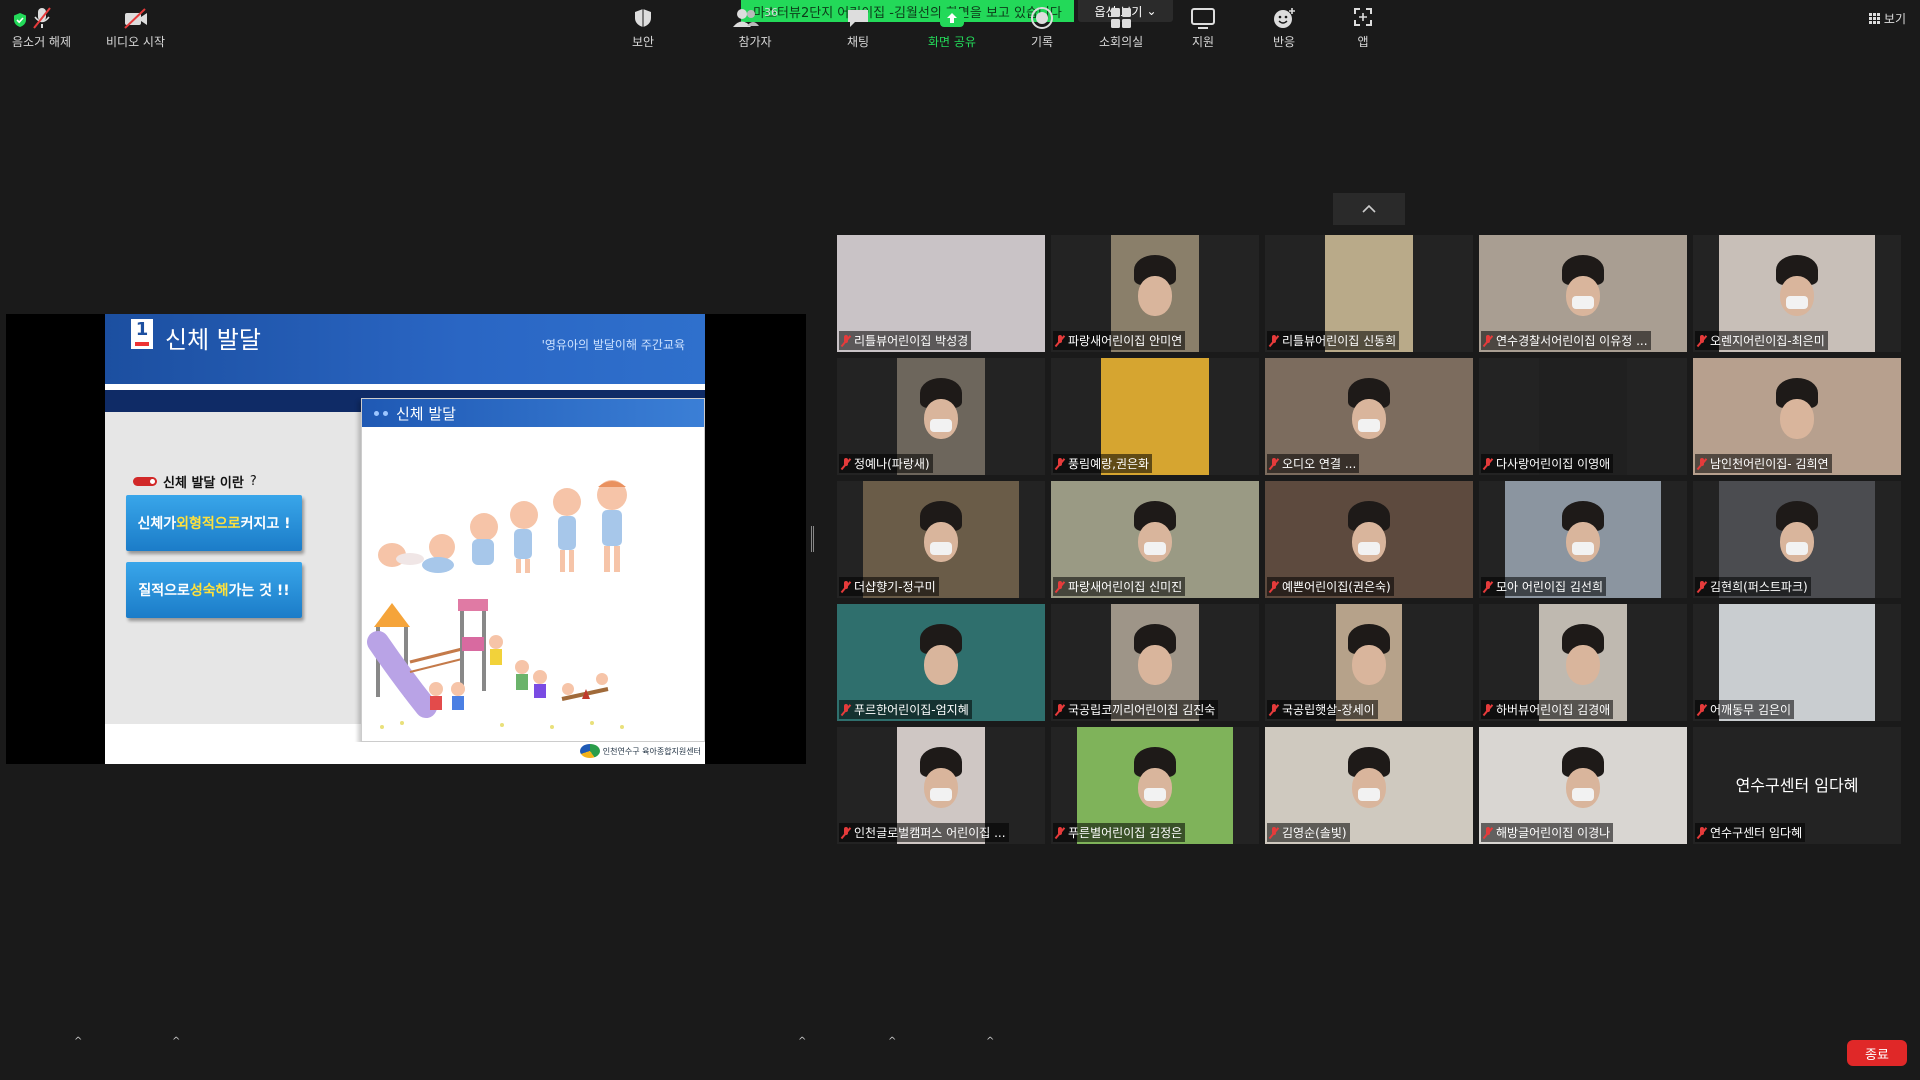 The height and width of the screenshot is (1080, 1920). I want to click on box1-text-pre: 신체가, so click(157, 524).